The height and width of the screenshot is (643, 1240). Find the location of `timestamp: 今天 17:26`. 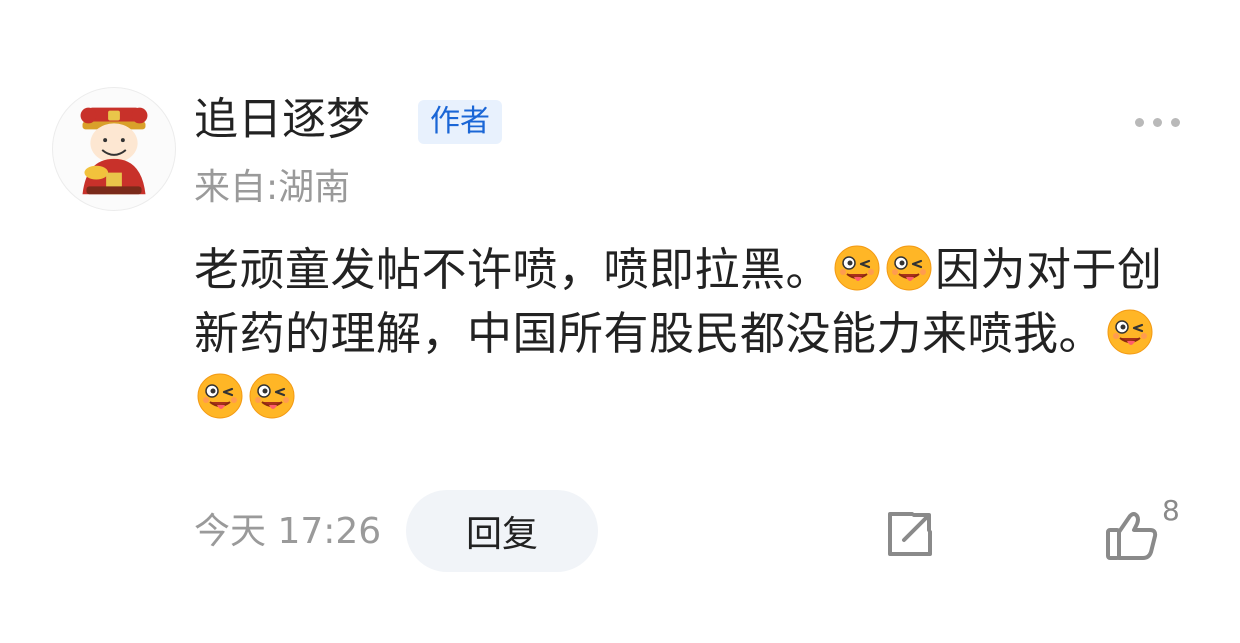

timestamp: 今天 17:26 is located at coordinates (288, 531).